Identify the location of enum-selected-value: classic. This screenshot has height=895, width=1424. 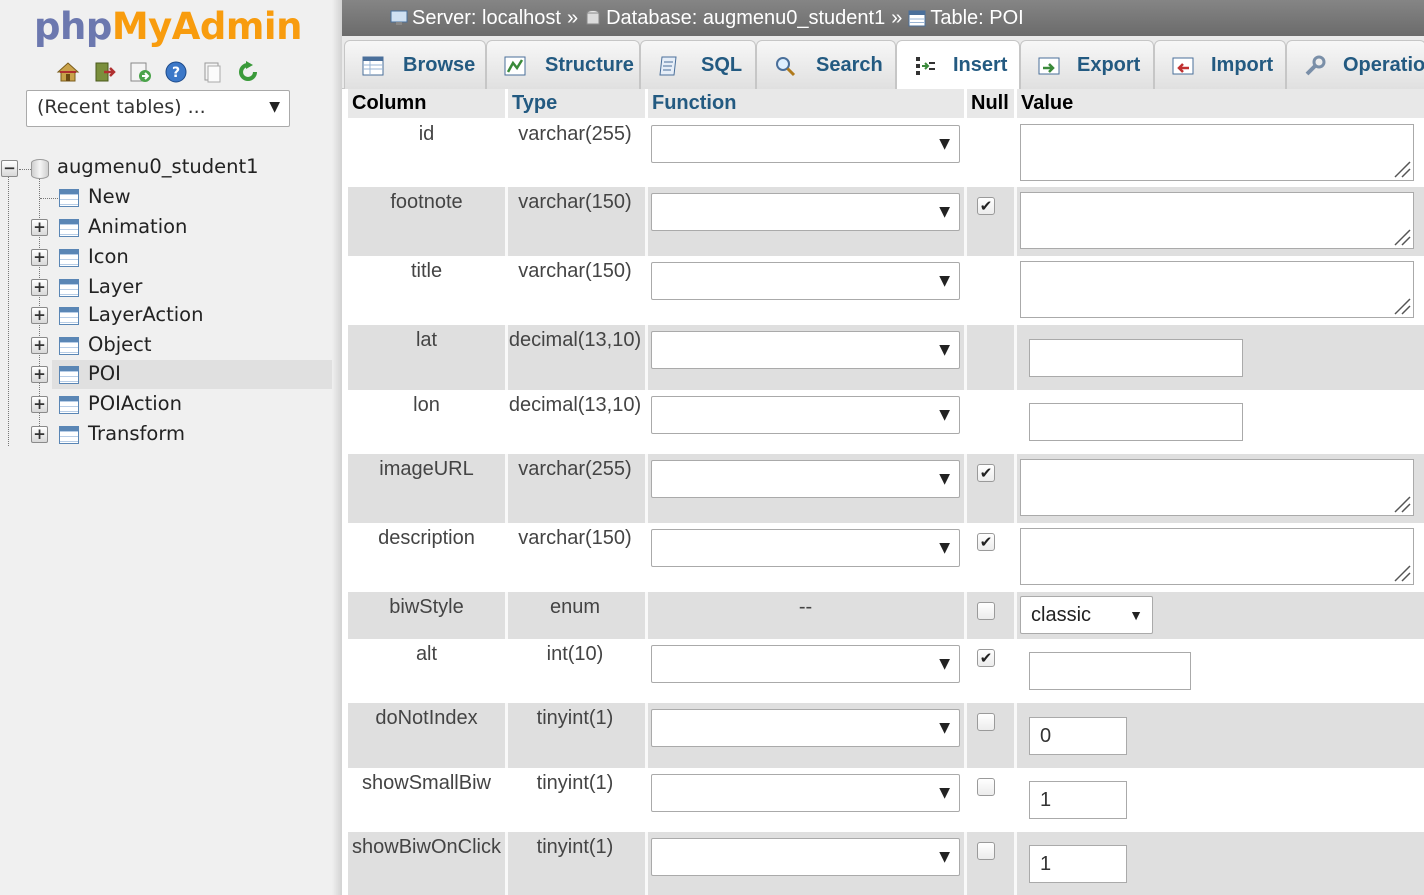
(1061, 615).